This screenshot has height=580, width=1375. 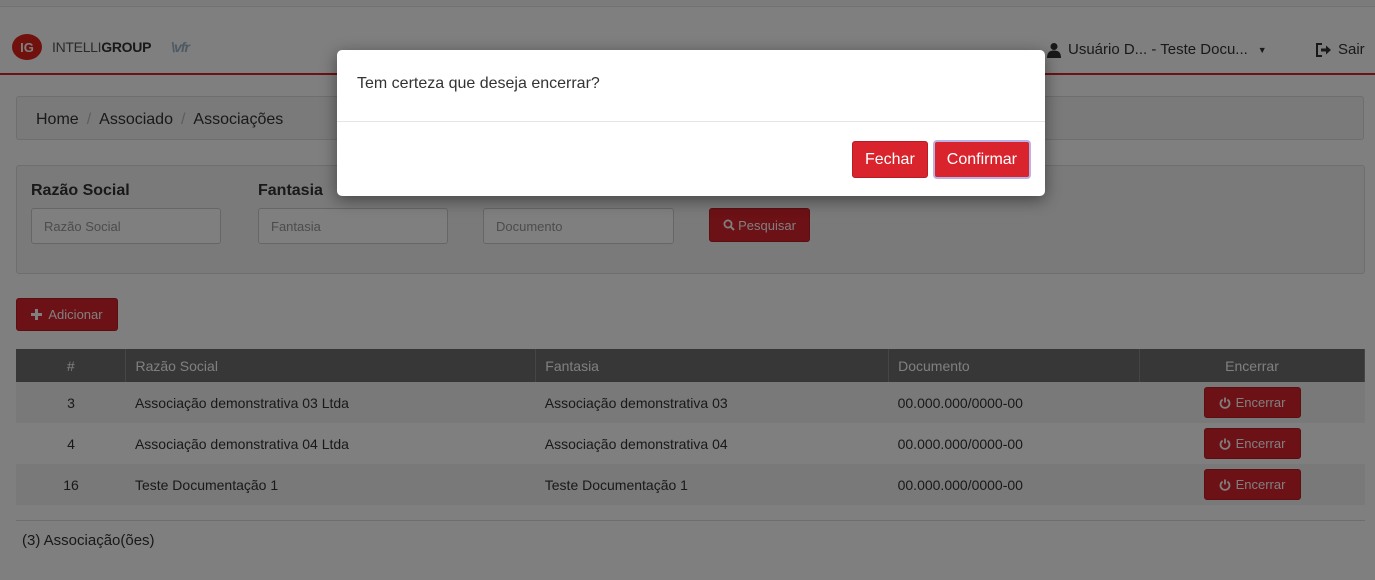 What do you see at coordinates (982, 159) in the screenshot?
I see `confirm-button: Confirmar` at bounding box center [982, 159].